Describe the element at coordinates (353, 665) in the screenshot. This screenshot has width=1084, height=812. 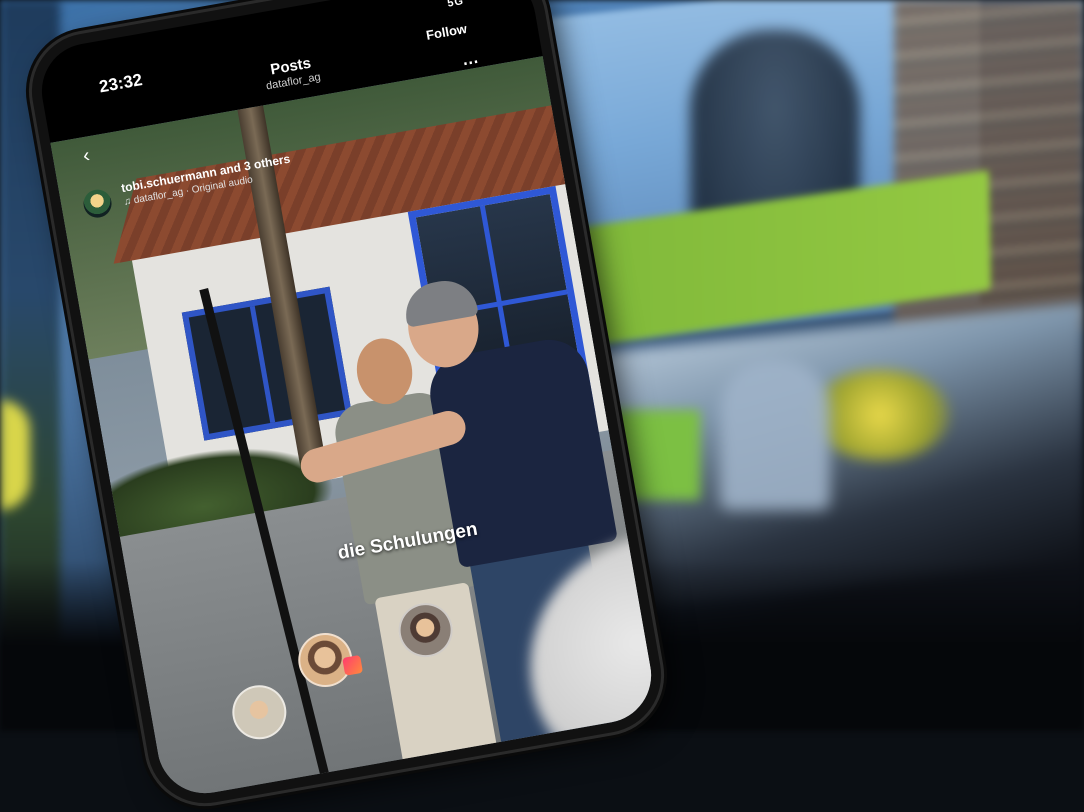
I see `heart-icon` at that location.